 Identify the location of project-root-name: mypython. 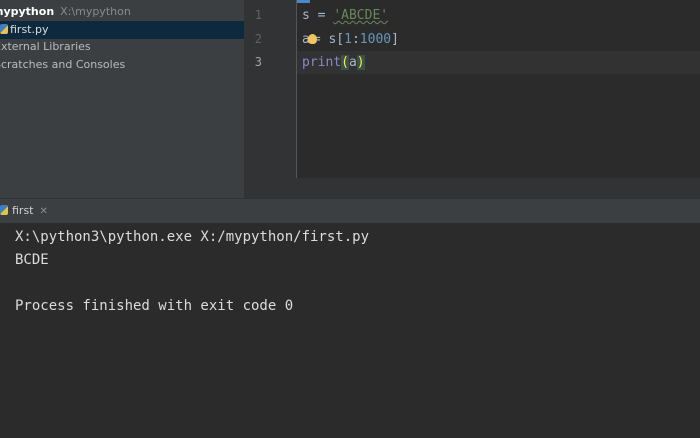
(27, 11).